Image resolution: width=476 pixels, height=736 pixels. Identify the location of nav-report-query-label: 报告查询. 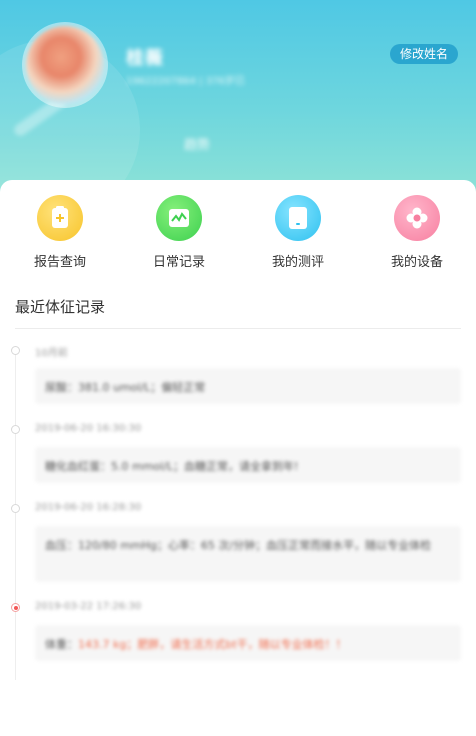
(59, 262).